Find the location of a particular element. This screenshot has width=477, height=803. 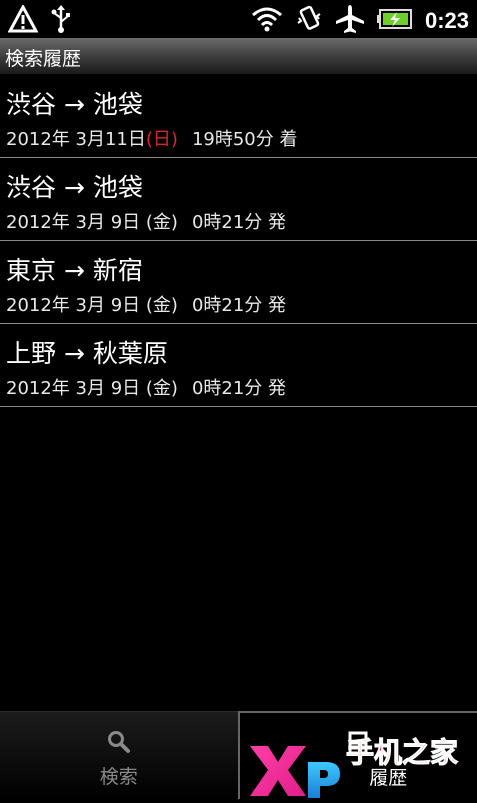

watermark-logo: 手机之家 is located at coordinates (359, 761).